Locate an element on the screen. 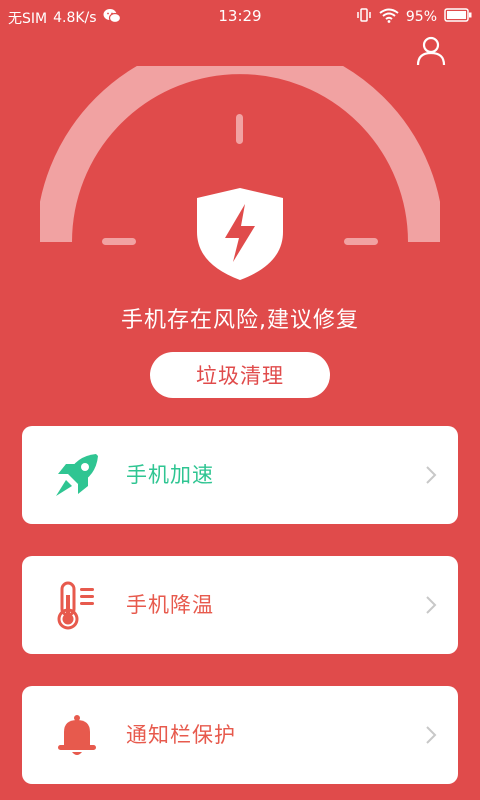  card-phone-boost: 手机加速 is located at coordinates (240, 475).